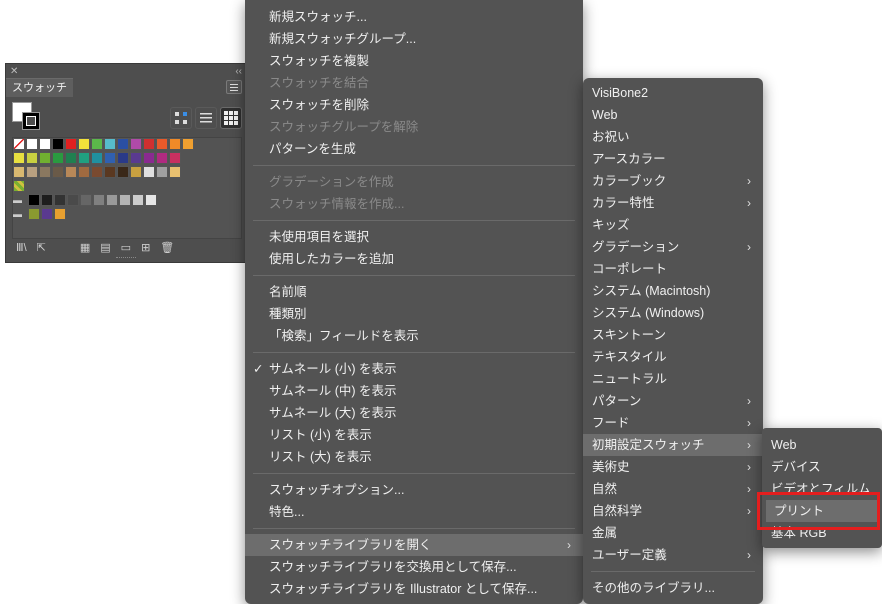 Image resolution: width=882 pixels, height=604 pixels. What do you see at coordinates (206, 118) in the screenshot?
I see `list-view-icon` at bounding box center [206, 118].